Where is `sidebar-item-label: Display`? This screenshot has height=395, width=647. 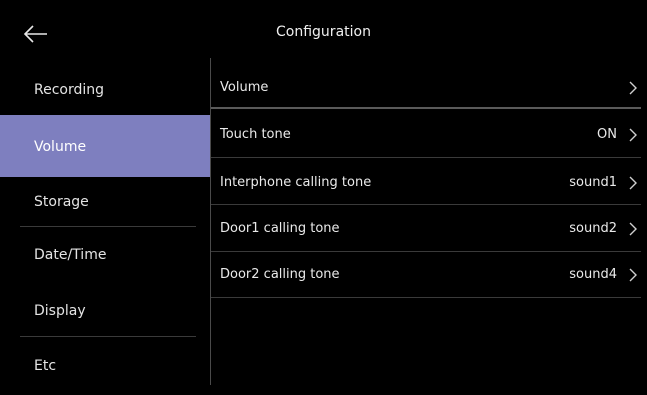 sidebar-item-label: Display is located at coordinates (60, 311).